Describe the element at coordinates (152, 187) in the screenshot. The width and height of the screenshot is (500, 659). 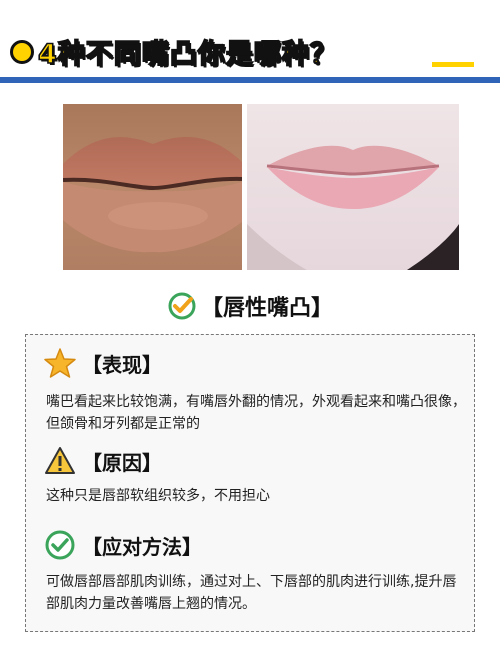
I see `lips-photo-left` at that location.